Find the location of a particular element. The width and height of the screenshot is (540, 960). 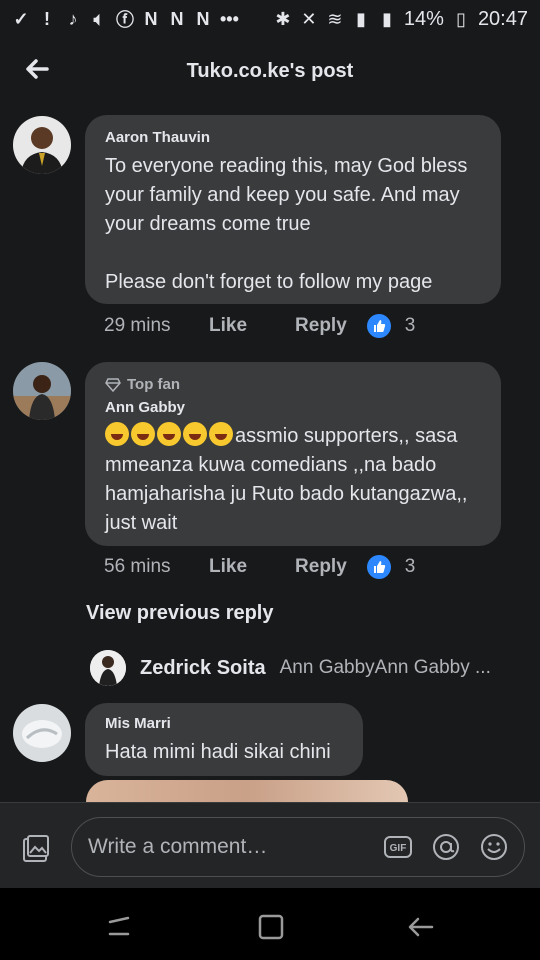

system-navigation-bar is located at coordinates (270, 924).